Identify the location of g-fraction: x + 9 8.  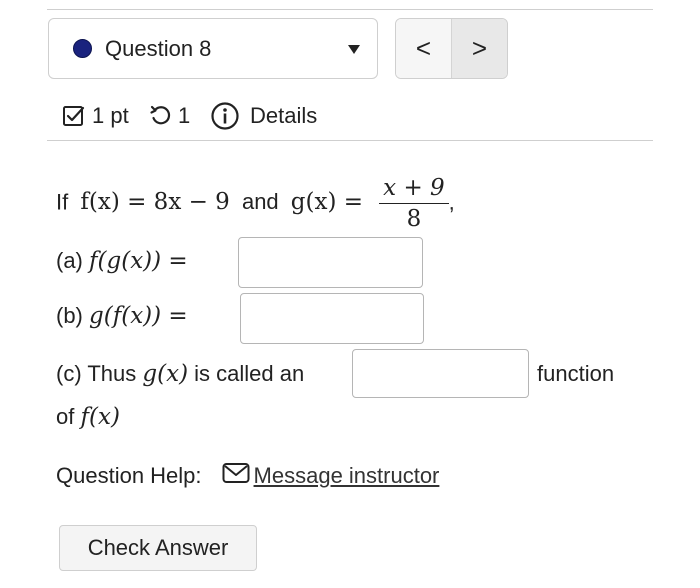
(414, 203).